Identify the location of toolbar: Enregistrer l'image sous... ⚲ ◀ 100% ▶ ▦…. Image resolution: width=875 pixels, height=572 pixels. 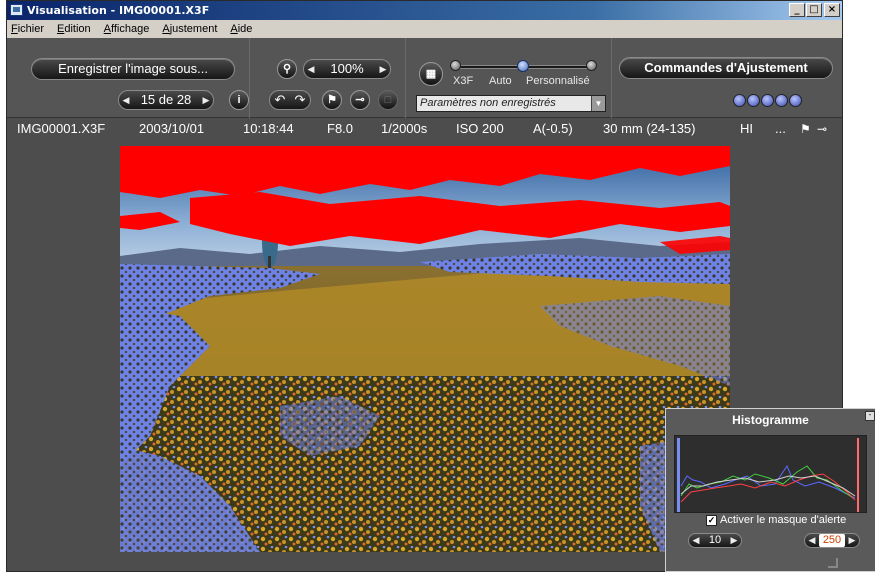
(424, 78).